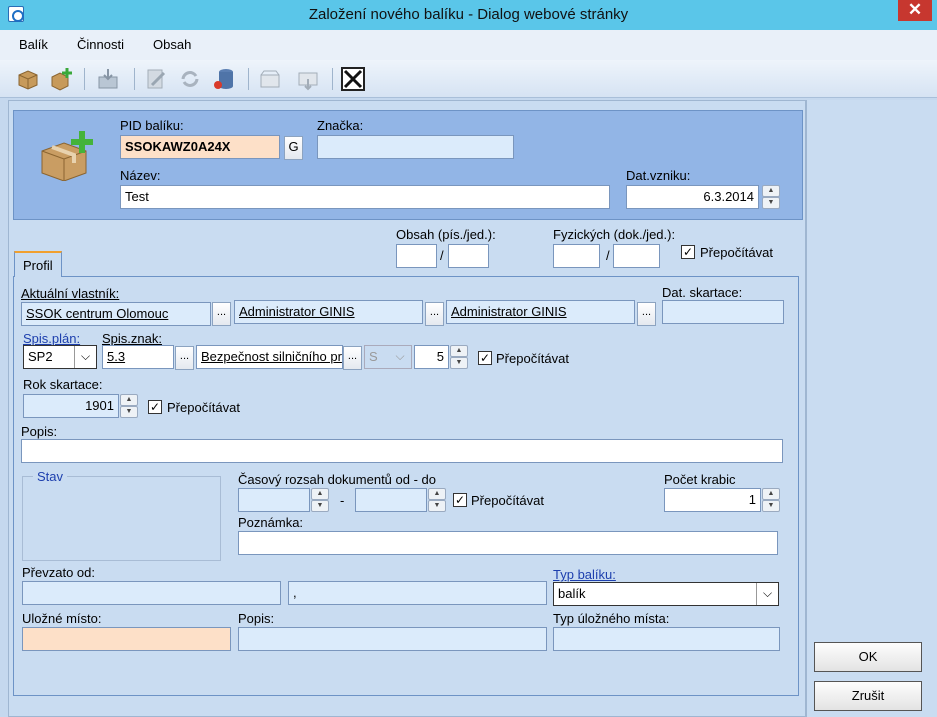 The width and height of the screenshot is (937, 717). I want to click on ulozne-misto-label: Uložné místo:, so click(62, 618).